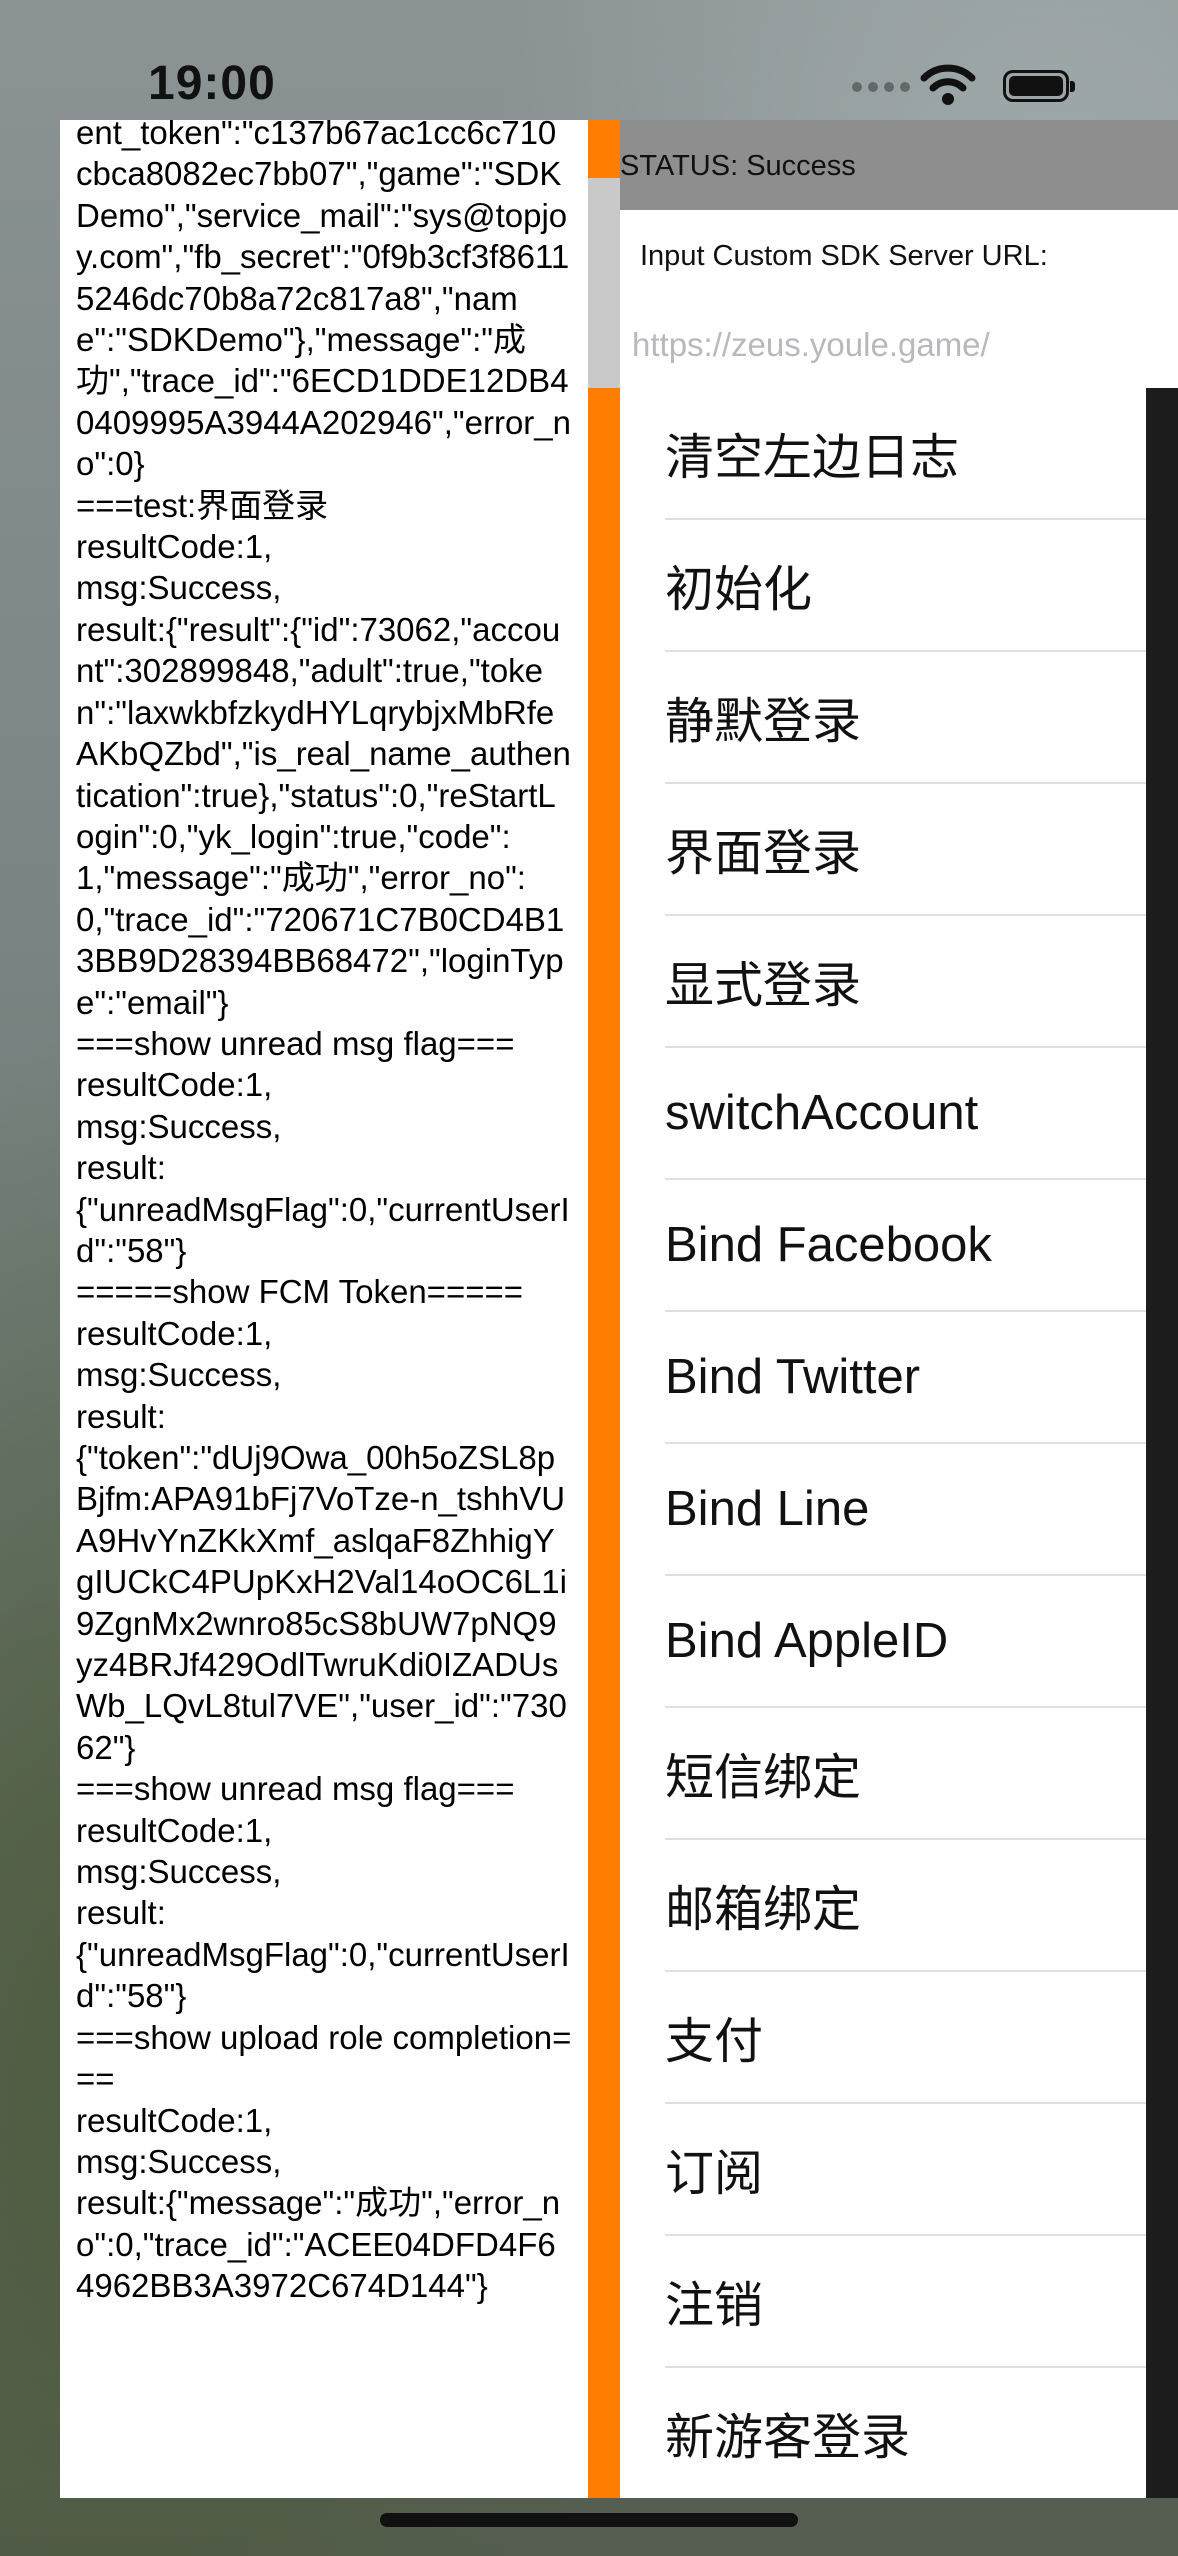  Describe the element at coordinates (905, 1378) in the screenshot. I see `menu-item-bind-twitter: Bind Twitter` at that location.